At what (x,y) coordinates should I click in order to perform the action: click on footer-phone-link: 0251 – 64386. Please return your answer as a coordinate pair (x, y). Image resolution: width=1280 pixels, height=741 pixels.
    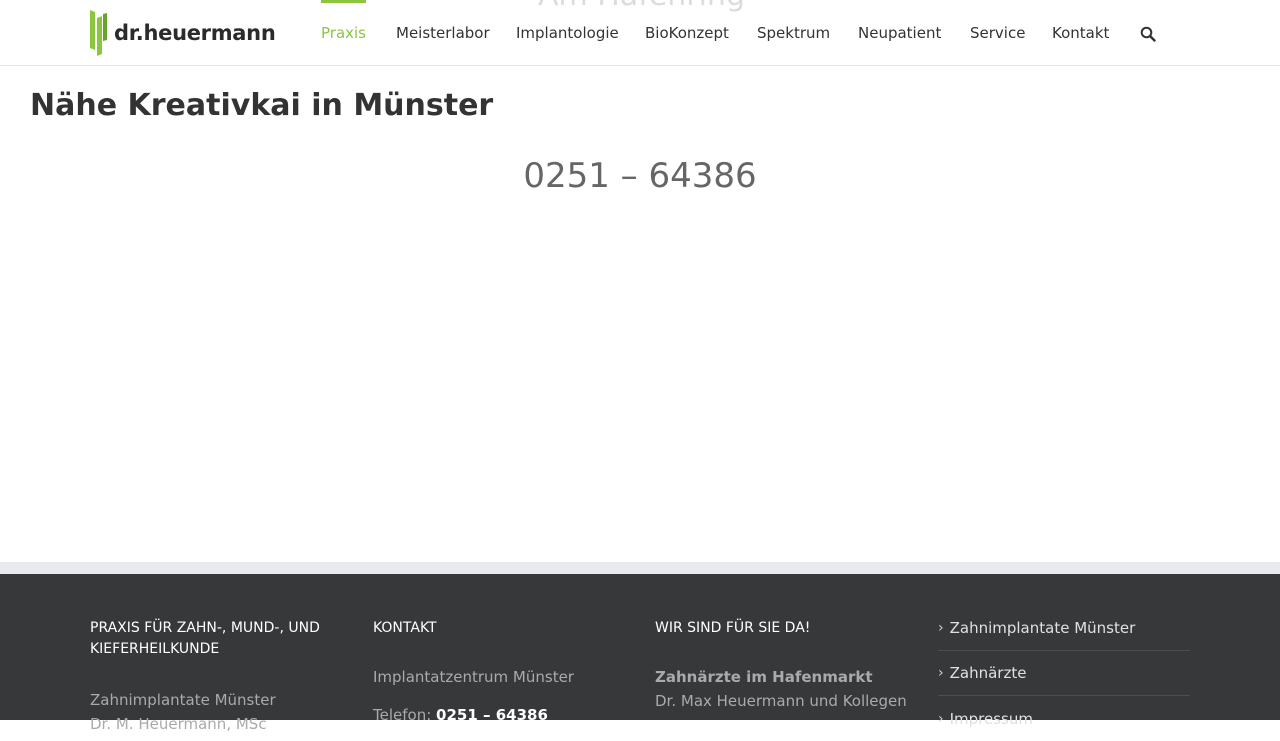
    Looking at the image, I should click on (492, 715).